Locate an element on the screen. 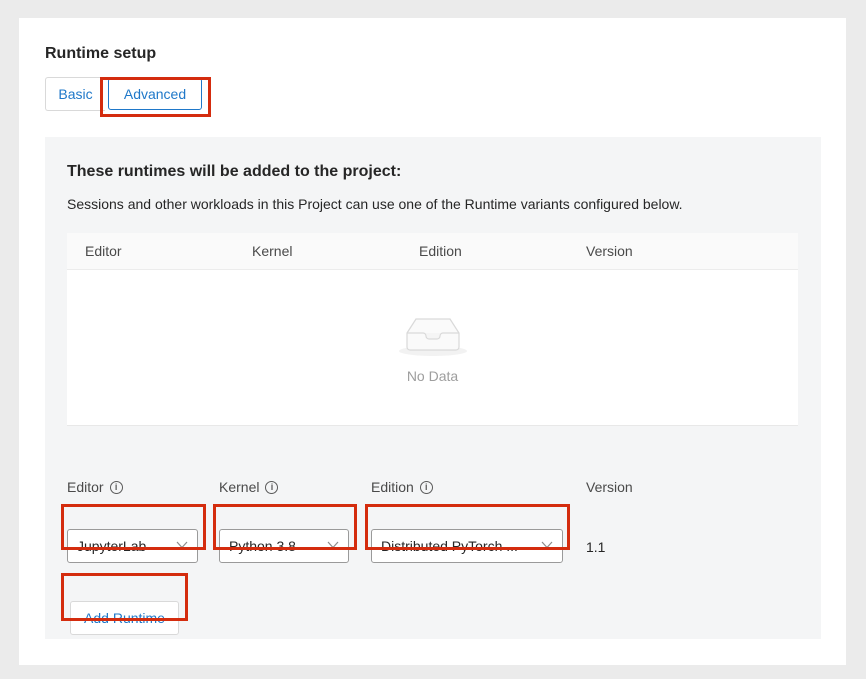 Image resolution: width=866 pixels, height=679 pixels. editor-select-value: JupyterLab is located at coordinates (112, 546).